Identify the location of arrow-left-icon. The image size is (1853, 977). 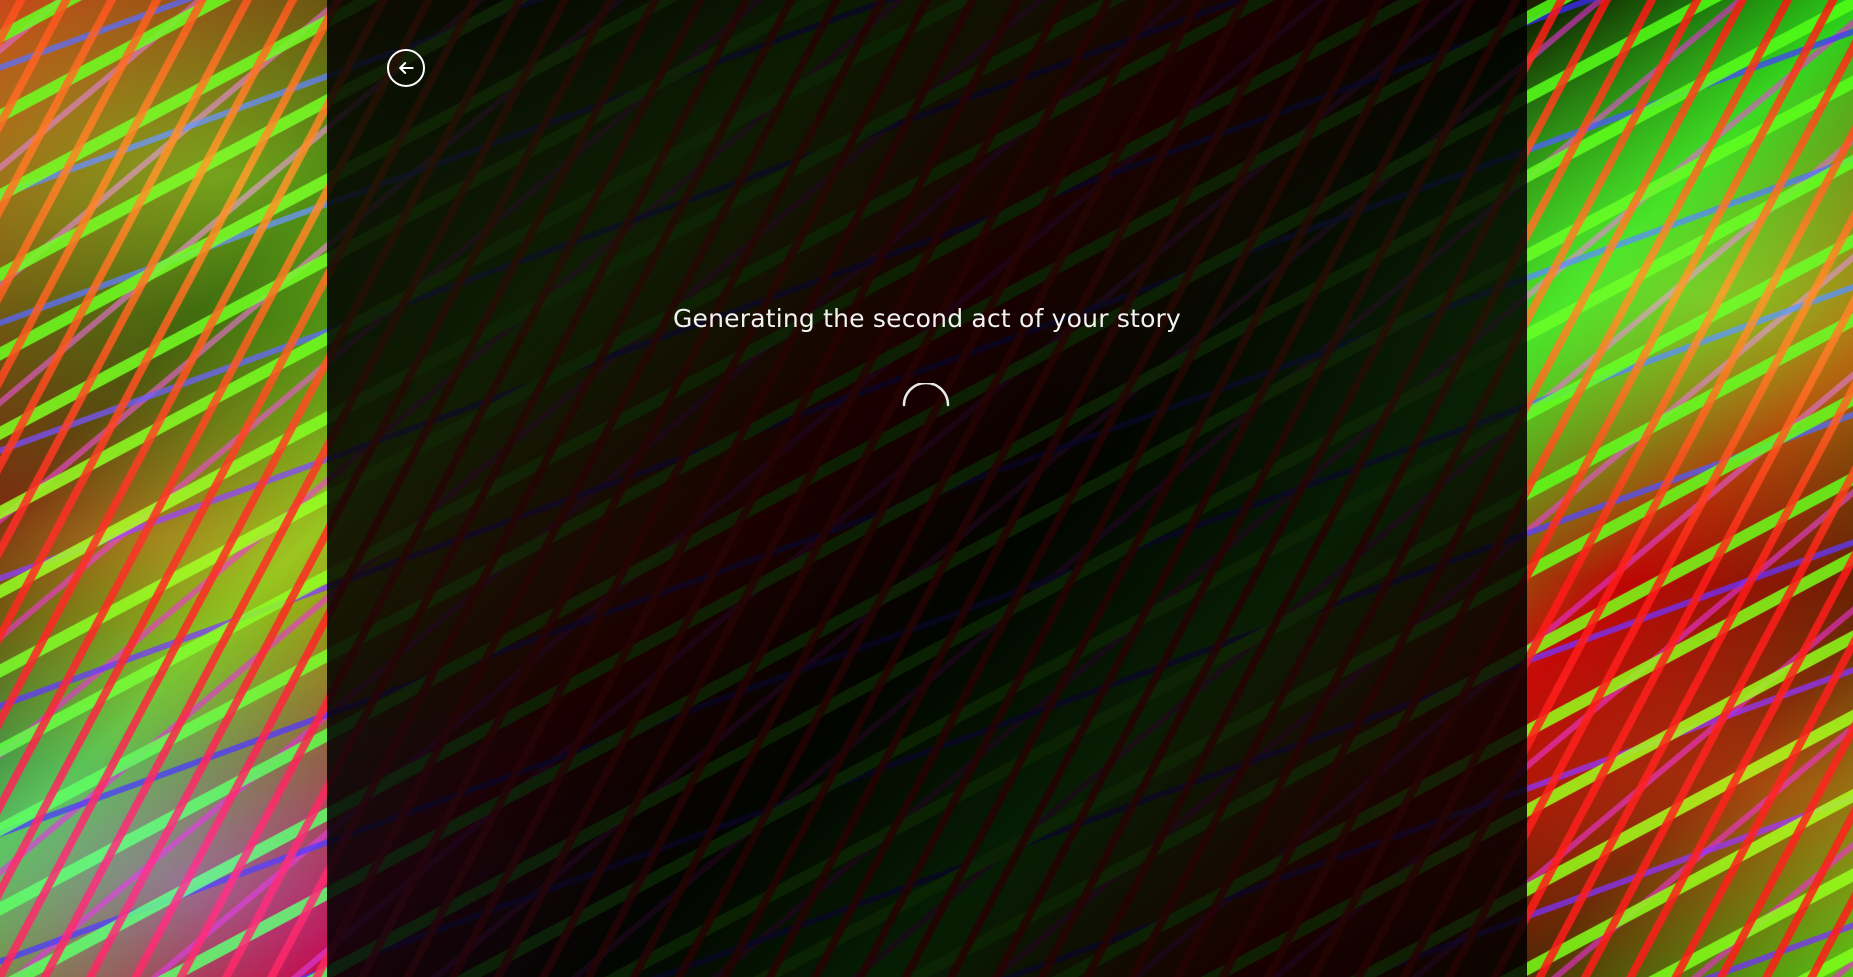
(406, 68).